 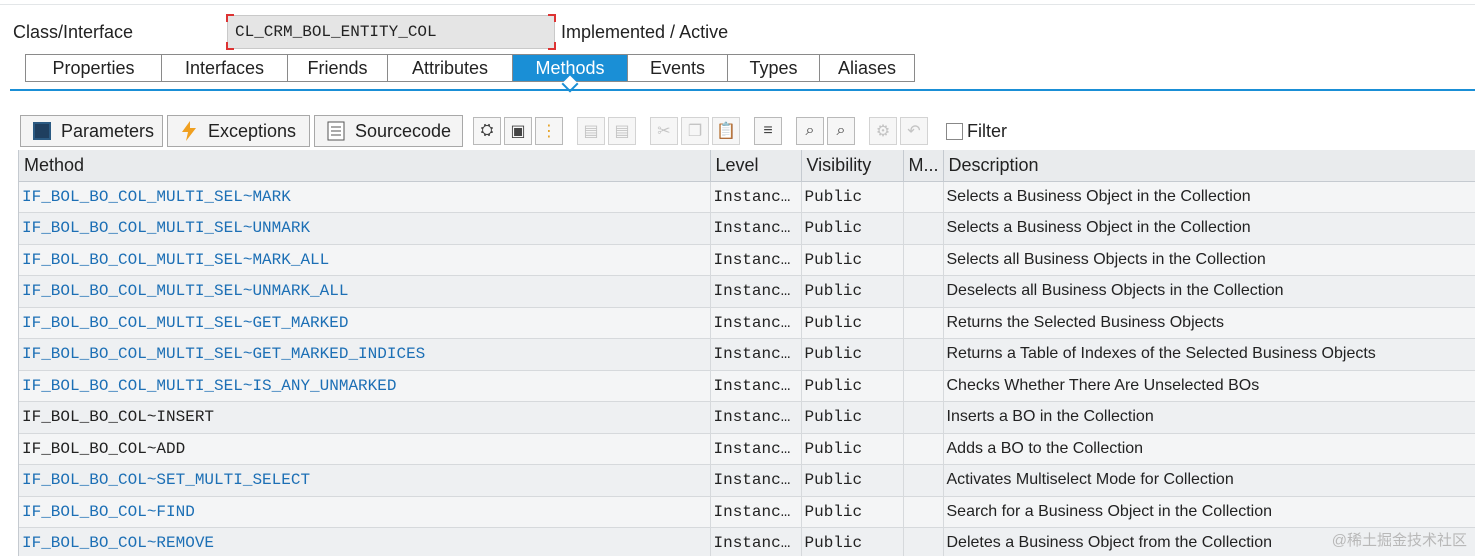 What do you see at coordinates (1399, 540) in the screenshot?
I see `watermark: @稀土掘金技术社区` at bounding box center [1399, 540].